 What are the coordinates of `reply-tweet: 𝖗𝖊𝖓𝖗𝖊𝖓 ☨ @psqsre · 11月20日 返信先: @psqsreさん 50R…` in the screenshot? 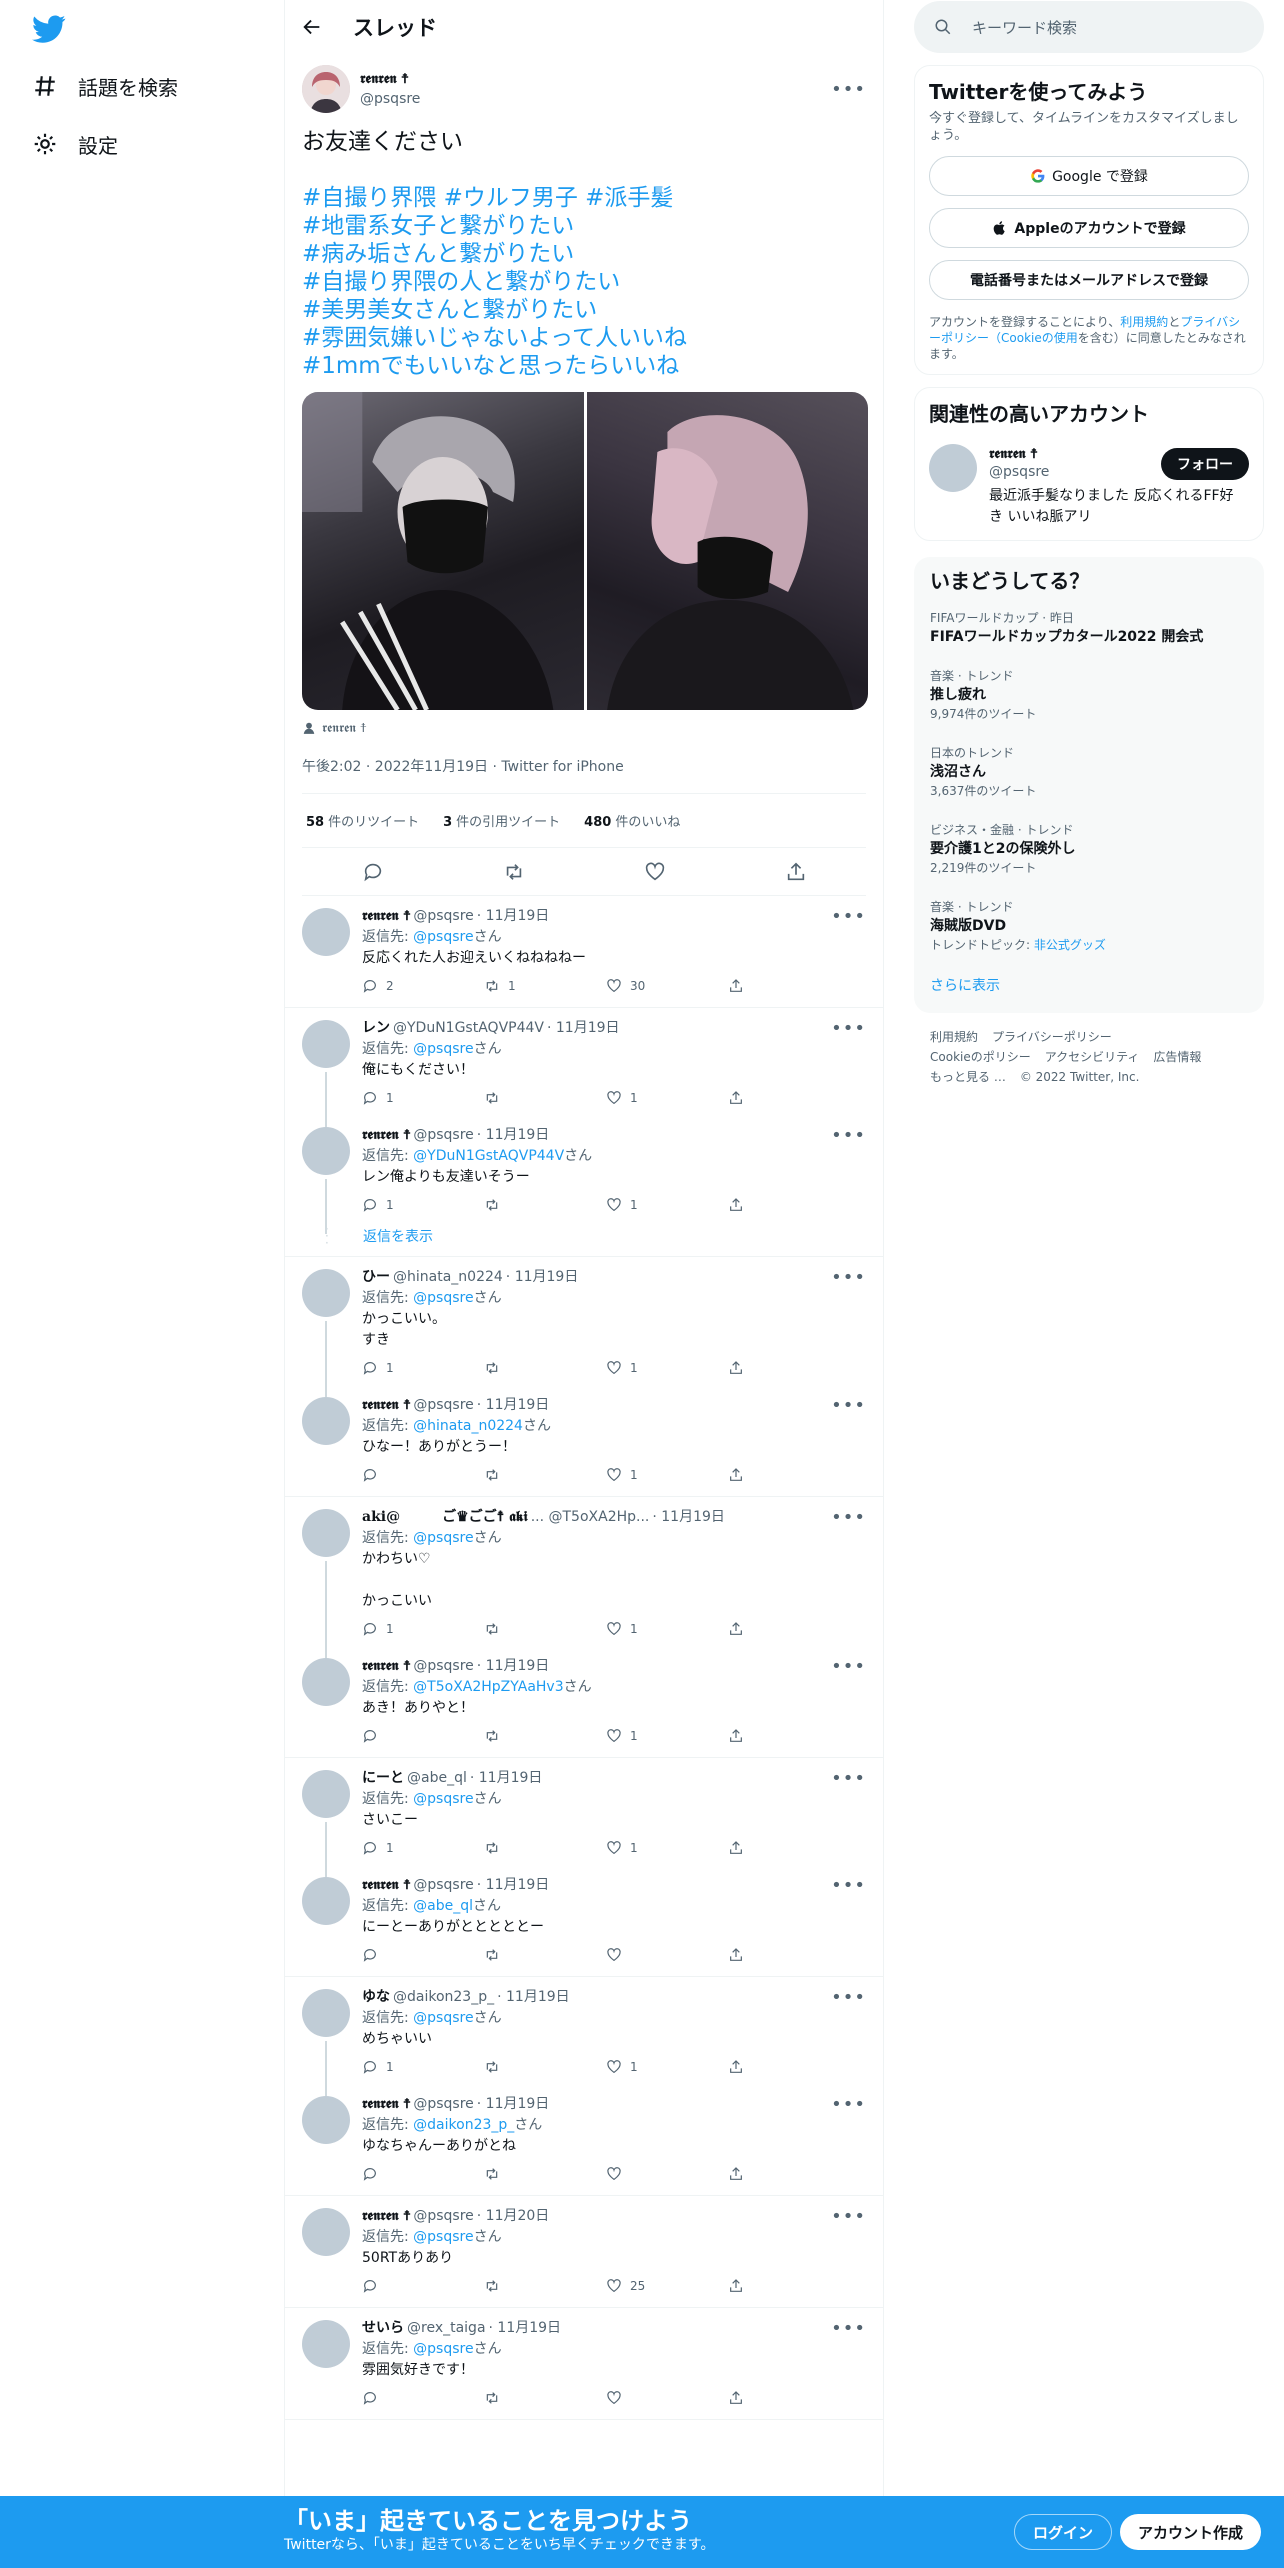 It's located at (584, 2249).